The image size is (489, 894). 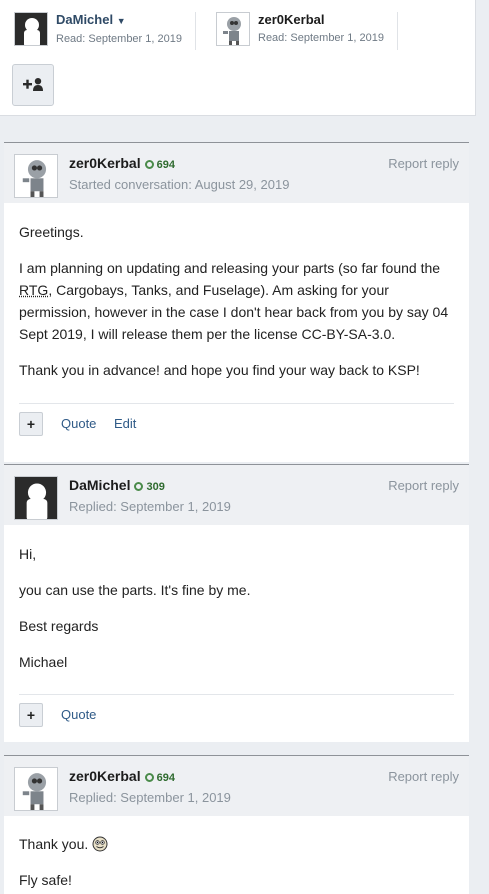 What do you see at coordinates (51, 232) in the screenshot?
I see `post-paragraph: Greetings.` at bounding box center [51, 232].